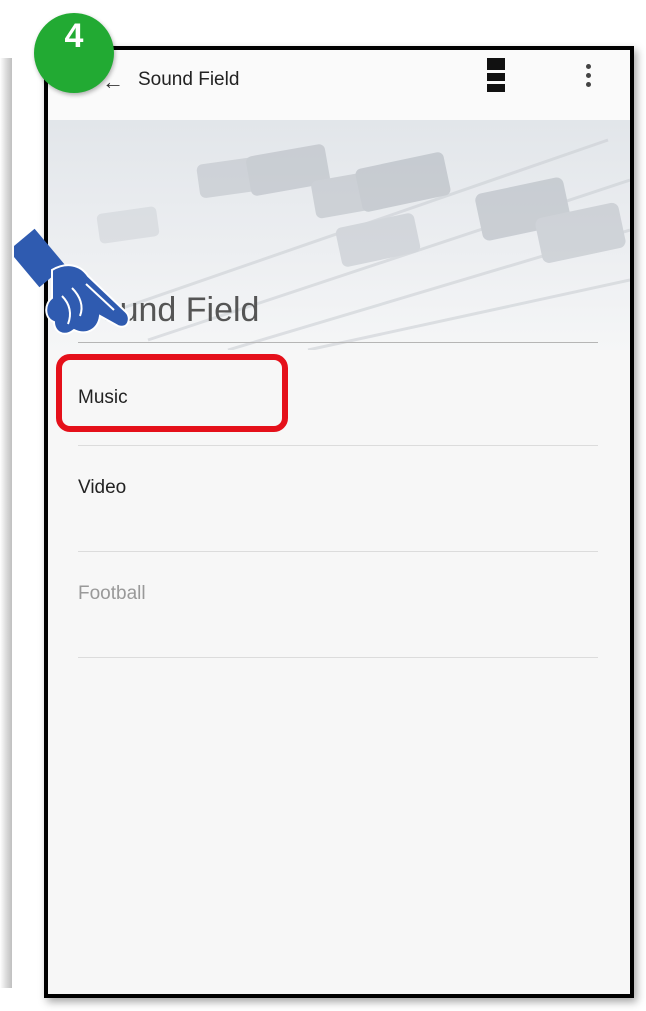  I want to click on adjacent-screen-edge, so click(6, 523).